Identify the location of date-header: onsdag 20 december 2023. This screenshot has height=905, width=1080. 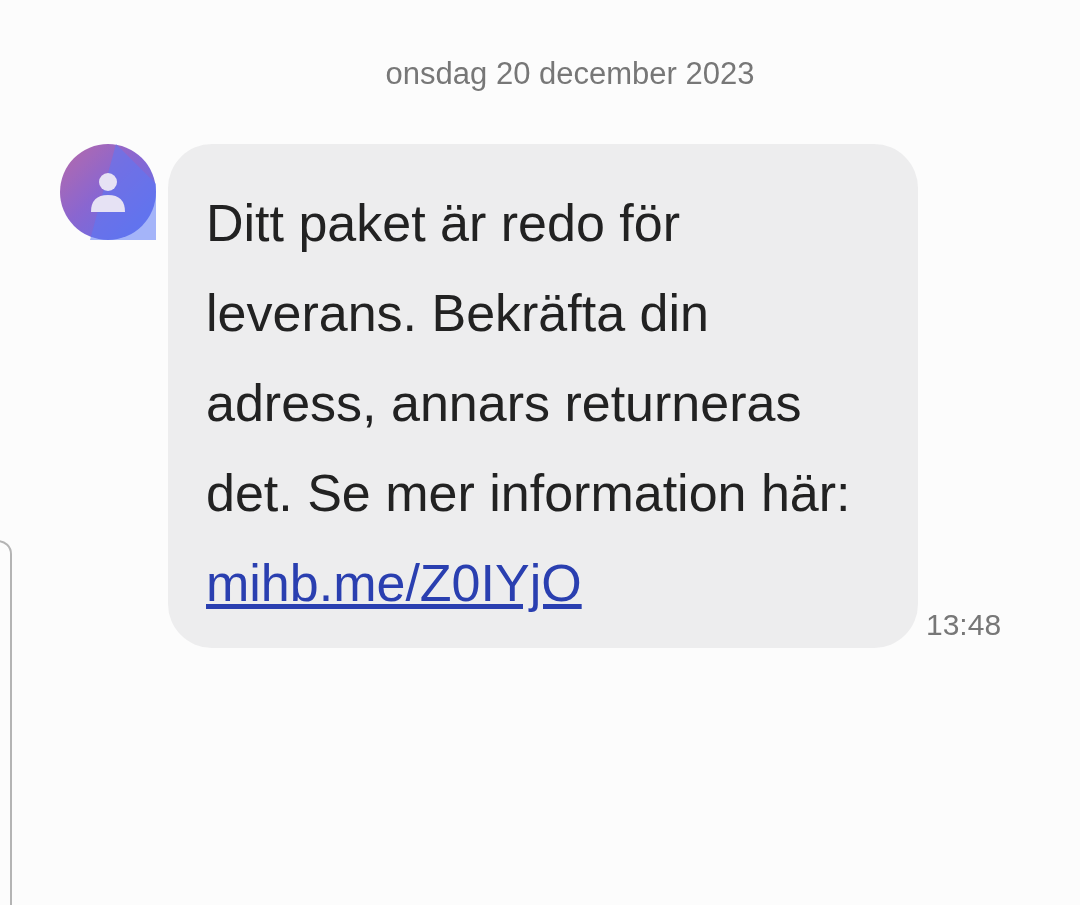
(570, 73).